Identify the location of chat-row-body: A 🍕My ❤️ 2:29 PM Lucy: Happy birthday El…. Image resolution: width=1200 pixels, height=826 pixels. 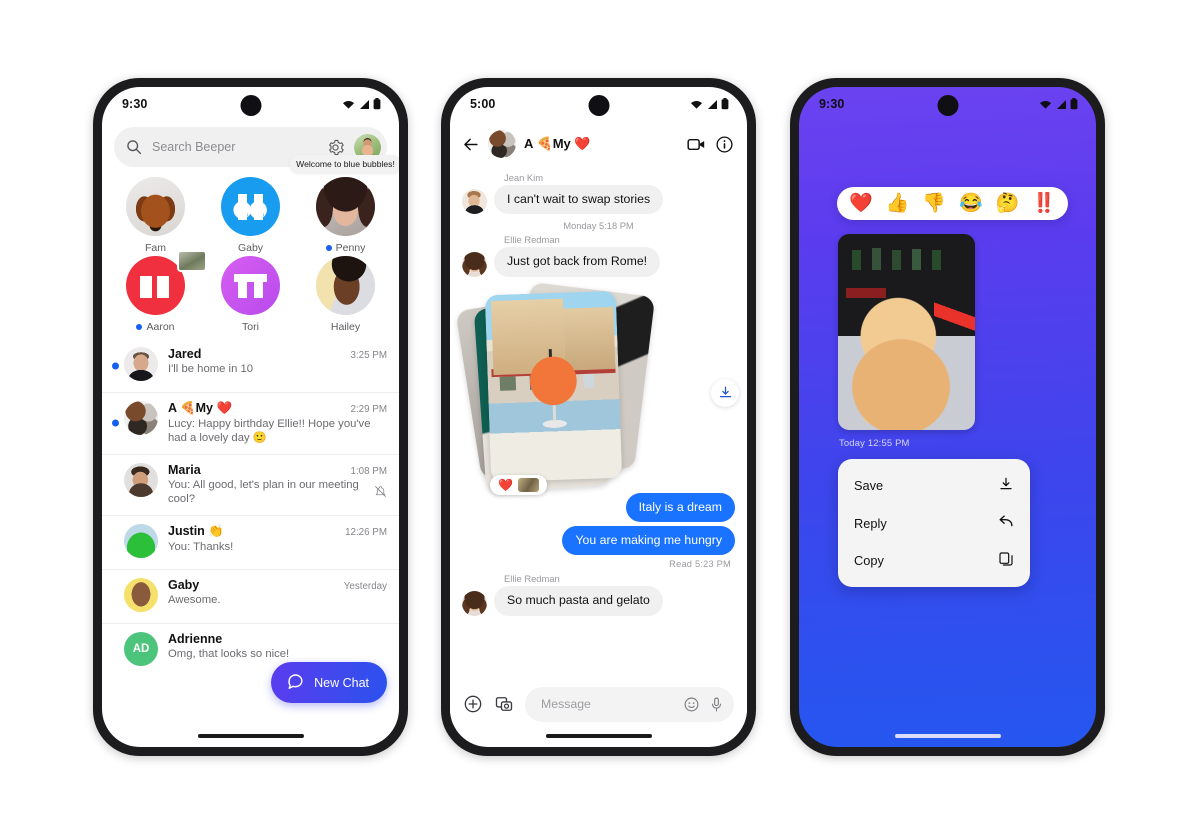
(277, 423).